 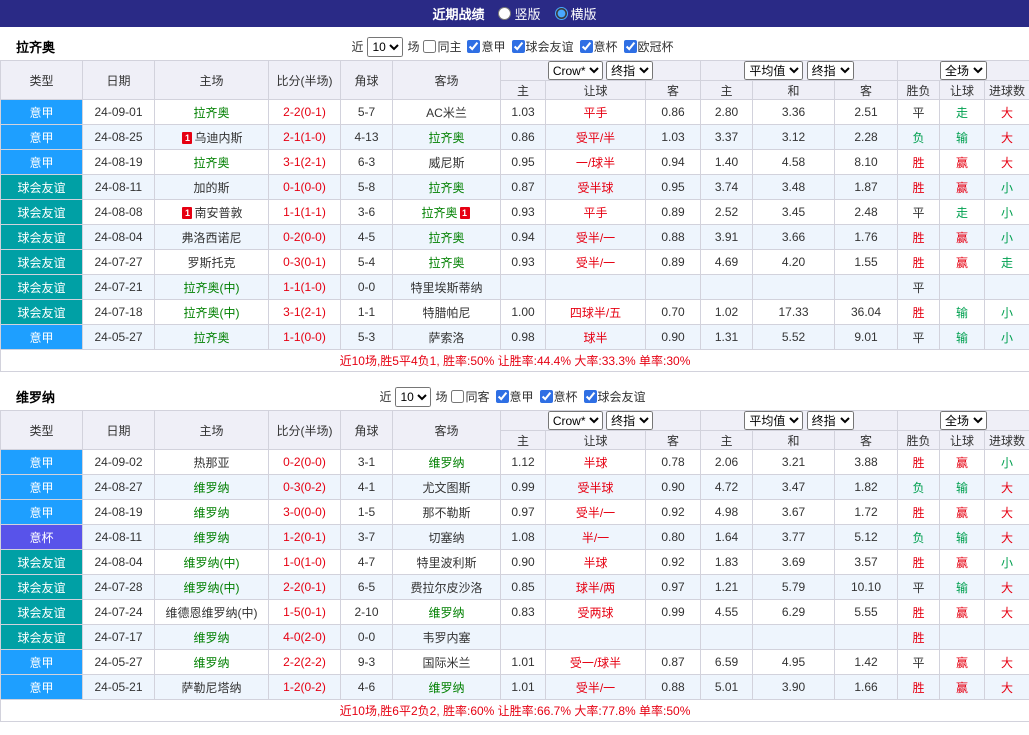 What do you see at coordinates (211, 137) in the screenshot?
I see `home-team-cell: 1 乌迪内斯` at bounding box center [211, 137].